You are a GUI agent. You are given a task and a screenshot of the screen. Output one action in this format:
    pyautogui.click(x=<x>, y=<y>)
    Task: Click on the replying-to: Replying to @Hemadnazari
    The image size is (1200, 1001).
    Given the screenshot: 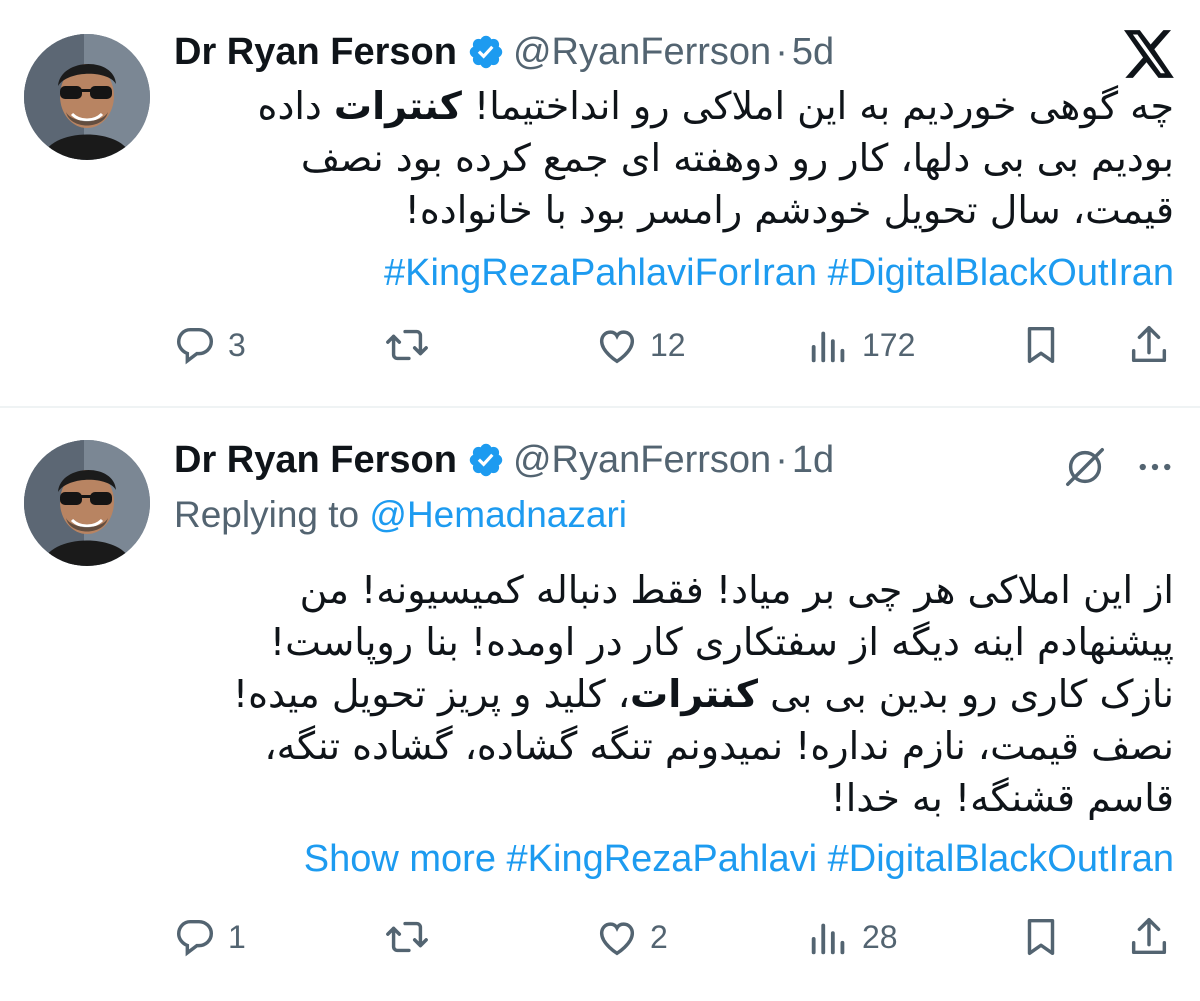 What is the action you would take?
    pyautogui.click(x=400, y=515)
    